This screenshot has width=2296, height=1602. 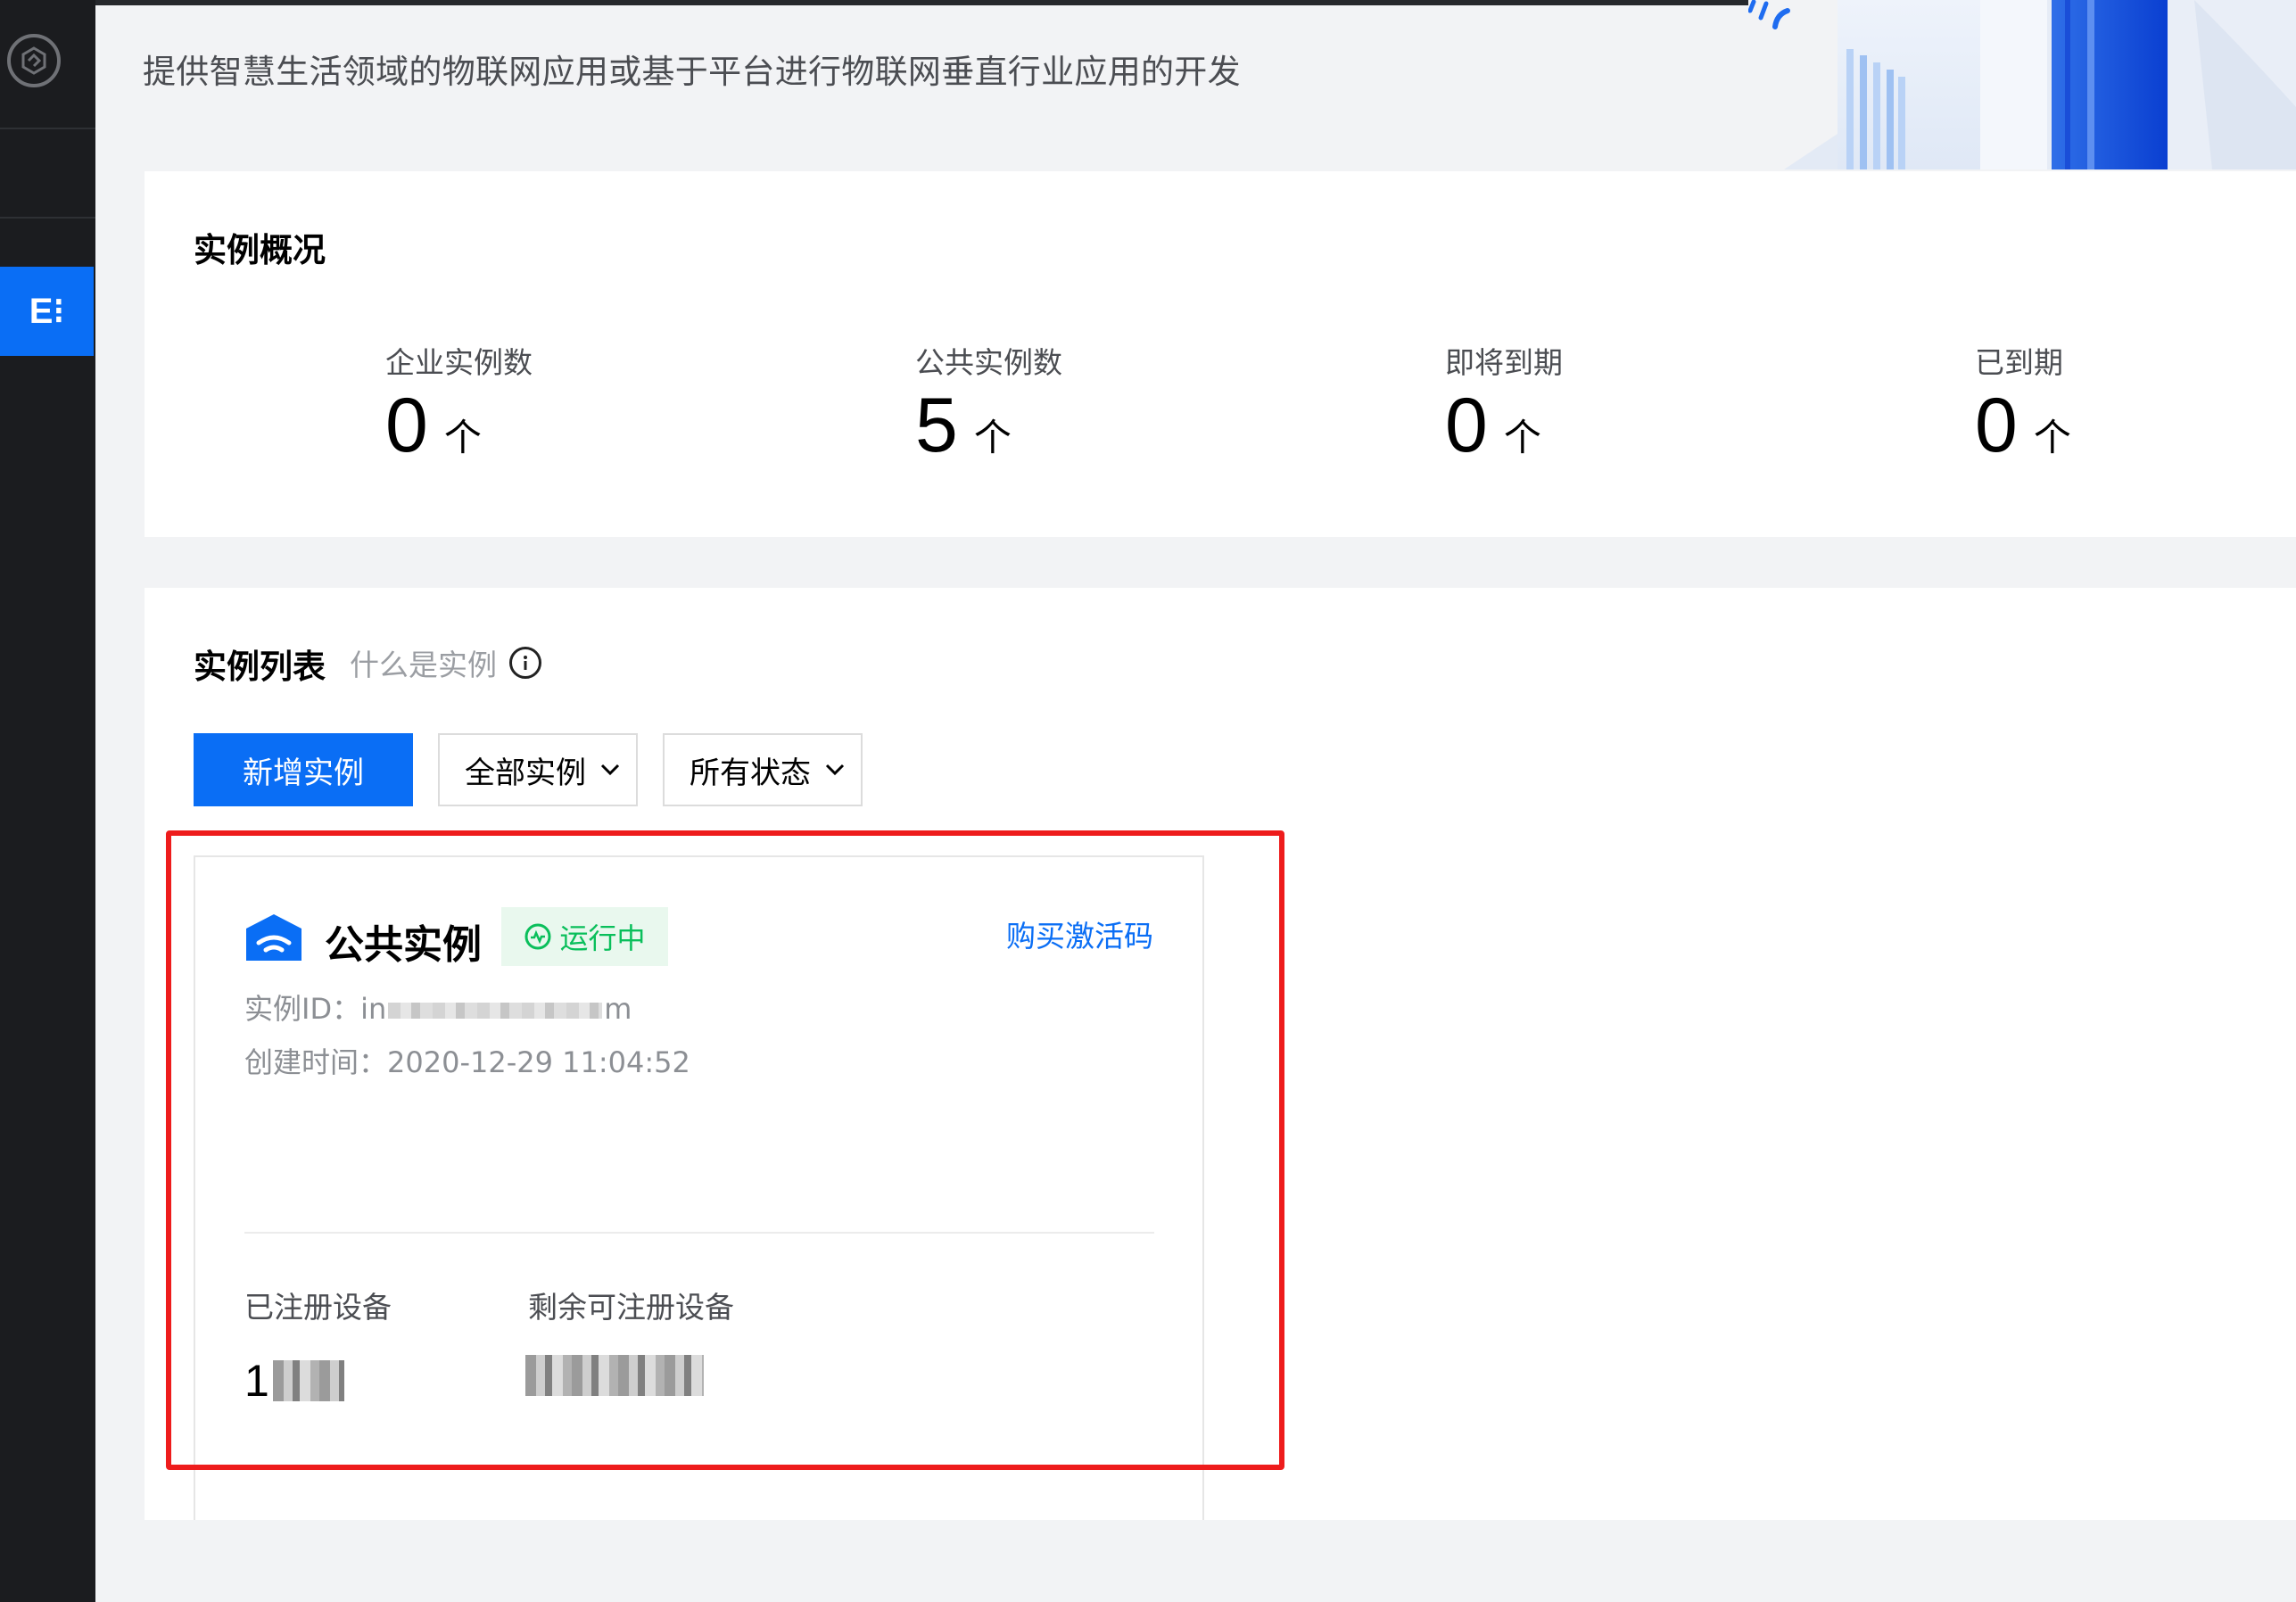 What do you see at coordinates (525, 773) in the screenshot?
I see `filter-selected-value: 全部实例` at bounding box center [525, 773].